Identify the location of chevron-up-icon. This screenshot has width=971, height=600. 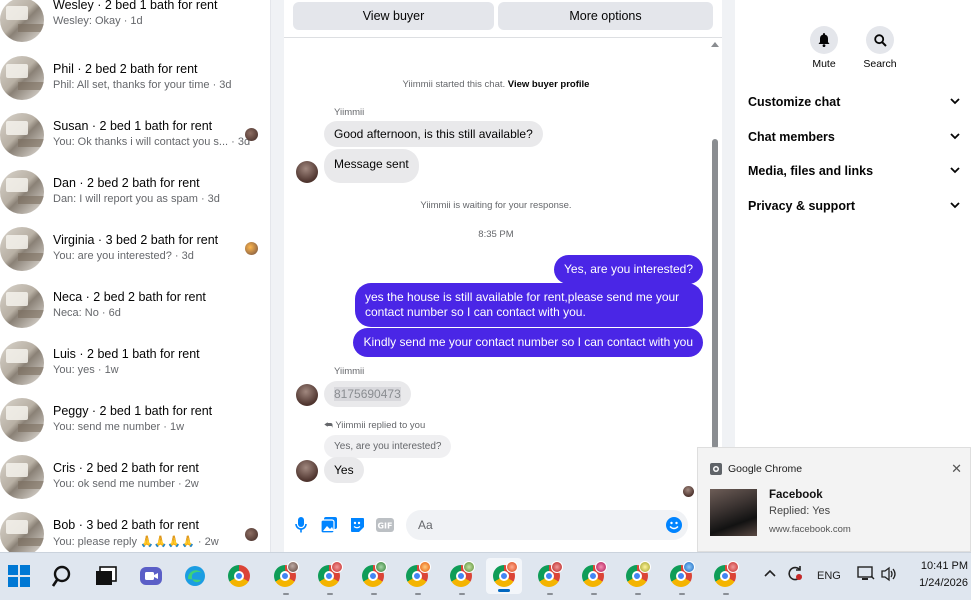
(770, 573).